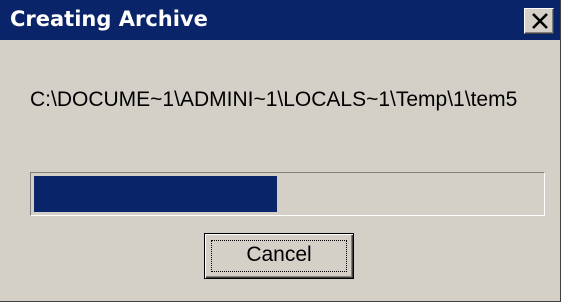 This screenshot has width=561, height=302. Describe the element at coordinates (155, 194) in the screenshot. I see `progress-fill` at that location.